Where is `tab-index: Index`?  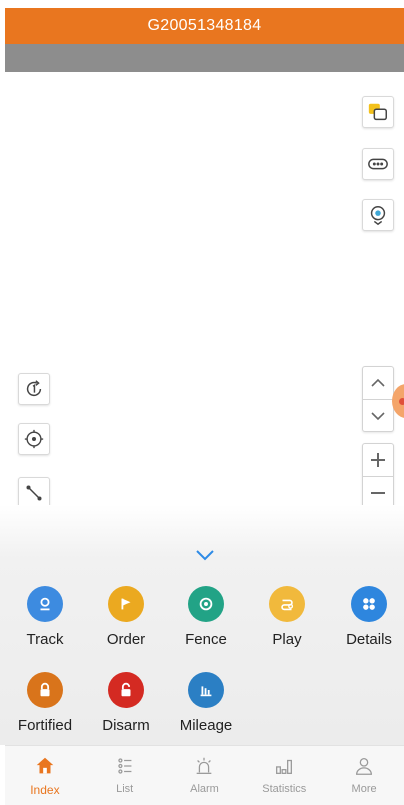 tab-index: Index is located at coordinates (45, 775).